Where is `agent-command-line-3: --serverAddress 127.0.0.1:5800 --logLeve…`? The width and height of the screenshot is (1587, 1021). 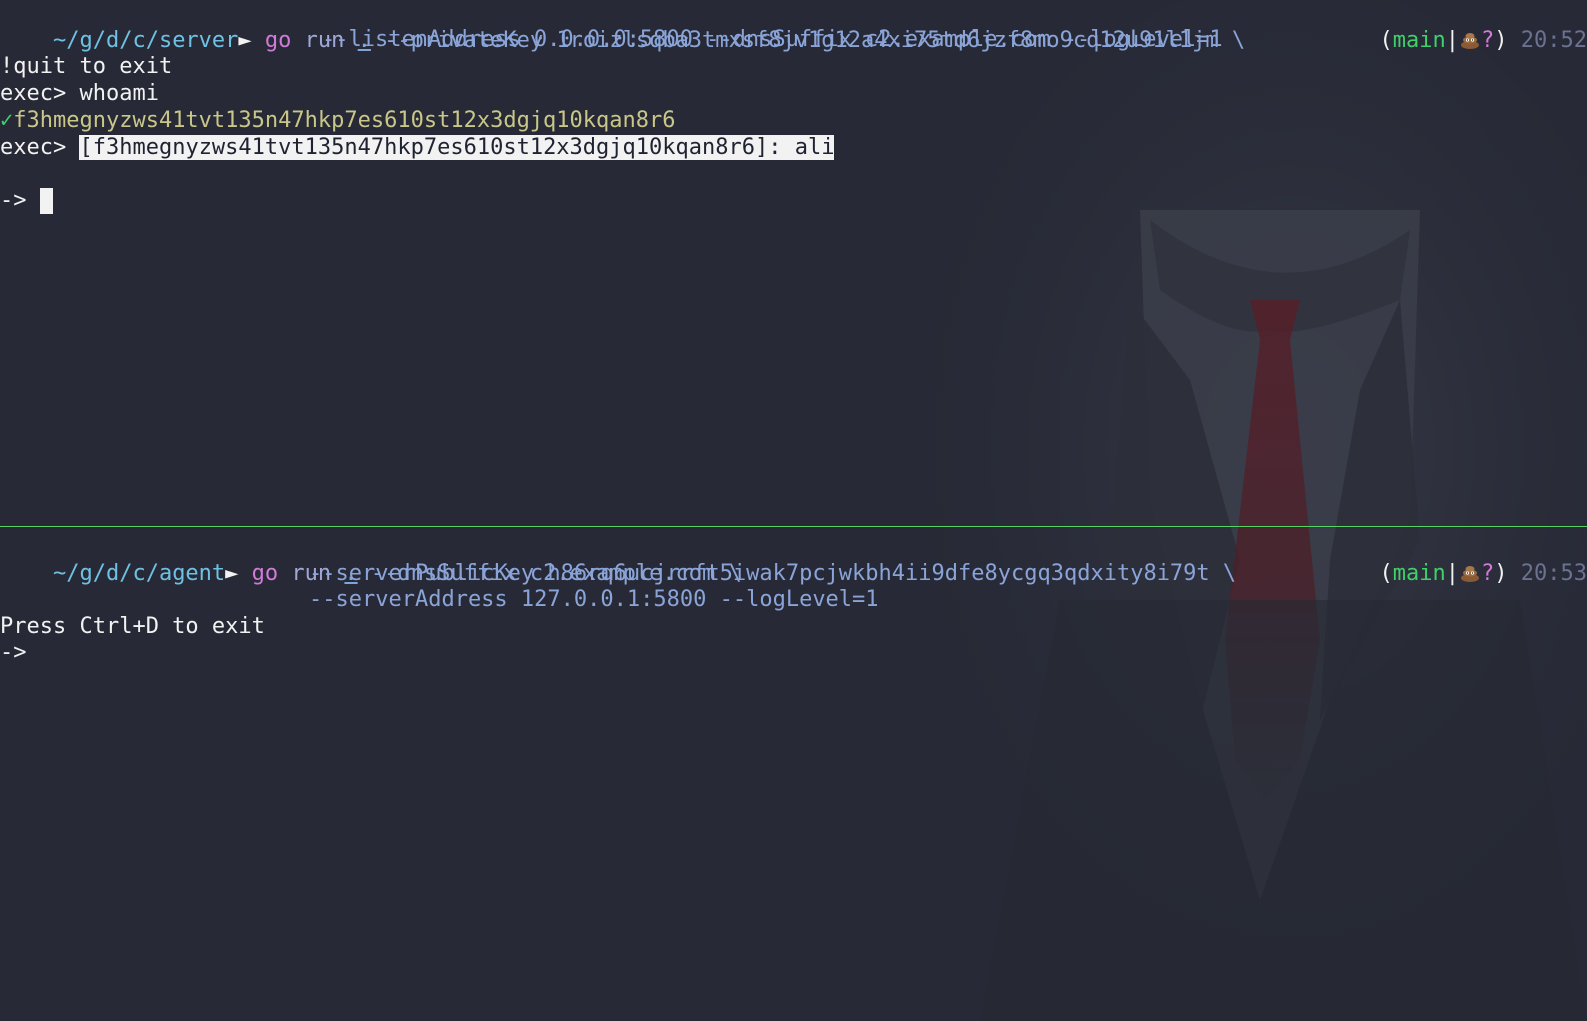 agent-command-line-3: --serverAddress 127.0.0.1:5800 --logLeve… is located at coordinates (594, 599).